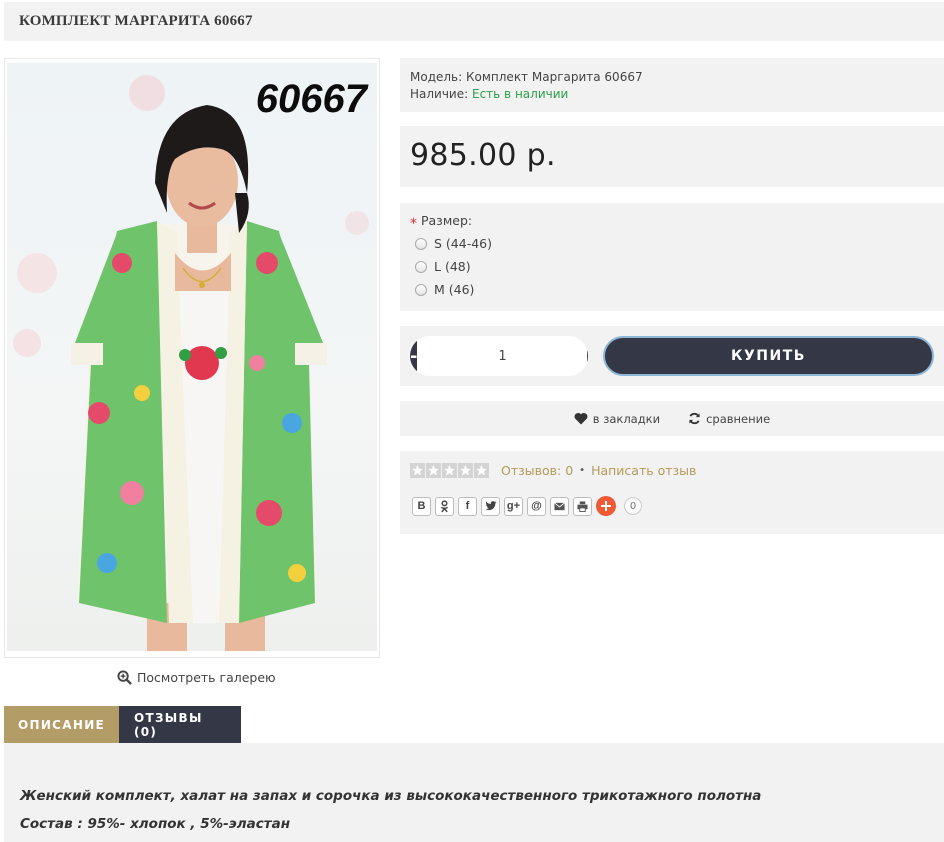 Image resolution: width=944 pixels, height=842 pixels. Describe the element at coordinates (554, 77) in the screenshot. I see `model-value: Комплект Маргарита 60667` at that location.